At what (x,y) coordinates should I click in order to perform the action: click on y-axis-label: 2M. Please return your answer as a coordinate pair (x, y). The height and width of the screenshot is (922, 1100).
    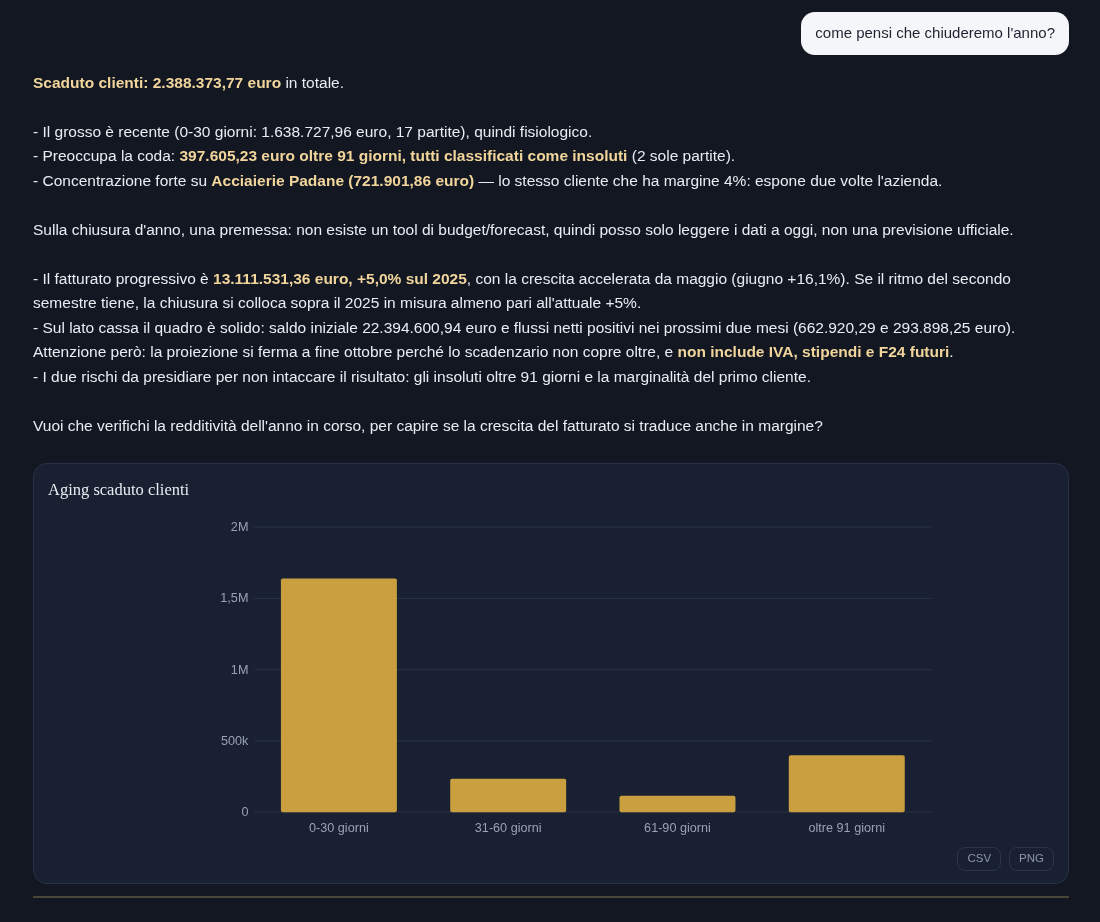
    Looking at the image, I should click on (239, 527).